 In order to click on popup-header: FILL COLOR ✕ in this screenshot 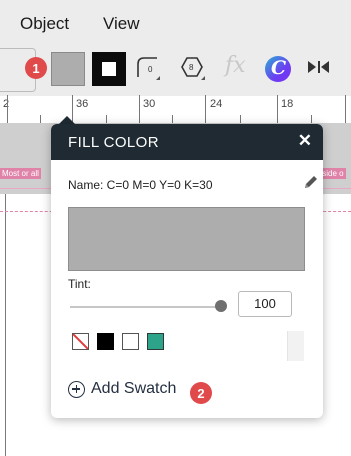, I will do `click(187, 142)`.